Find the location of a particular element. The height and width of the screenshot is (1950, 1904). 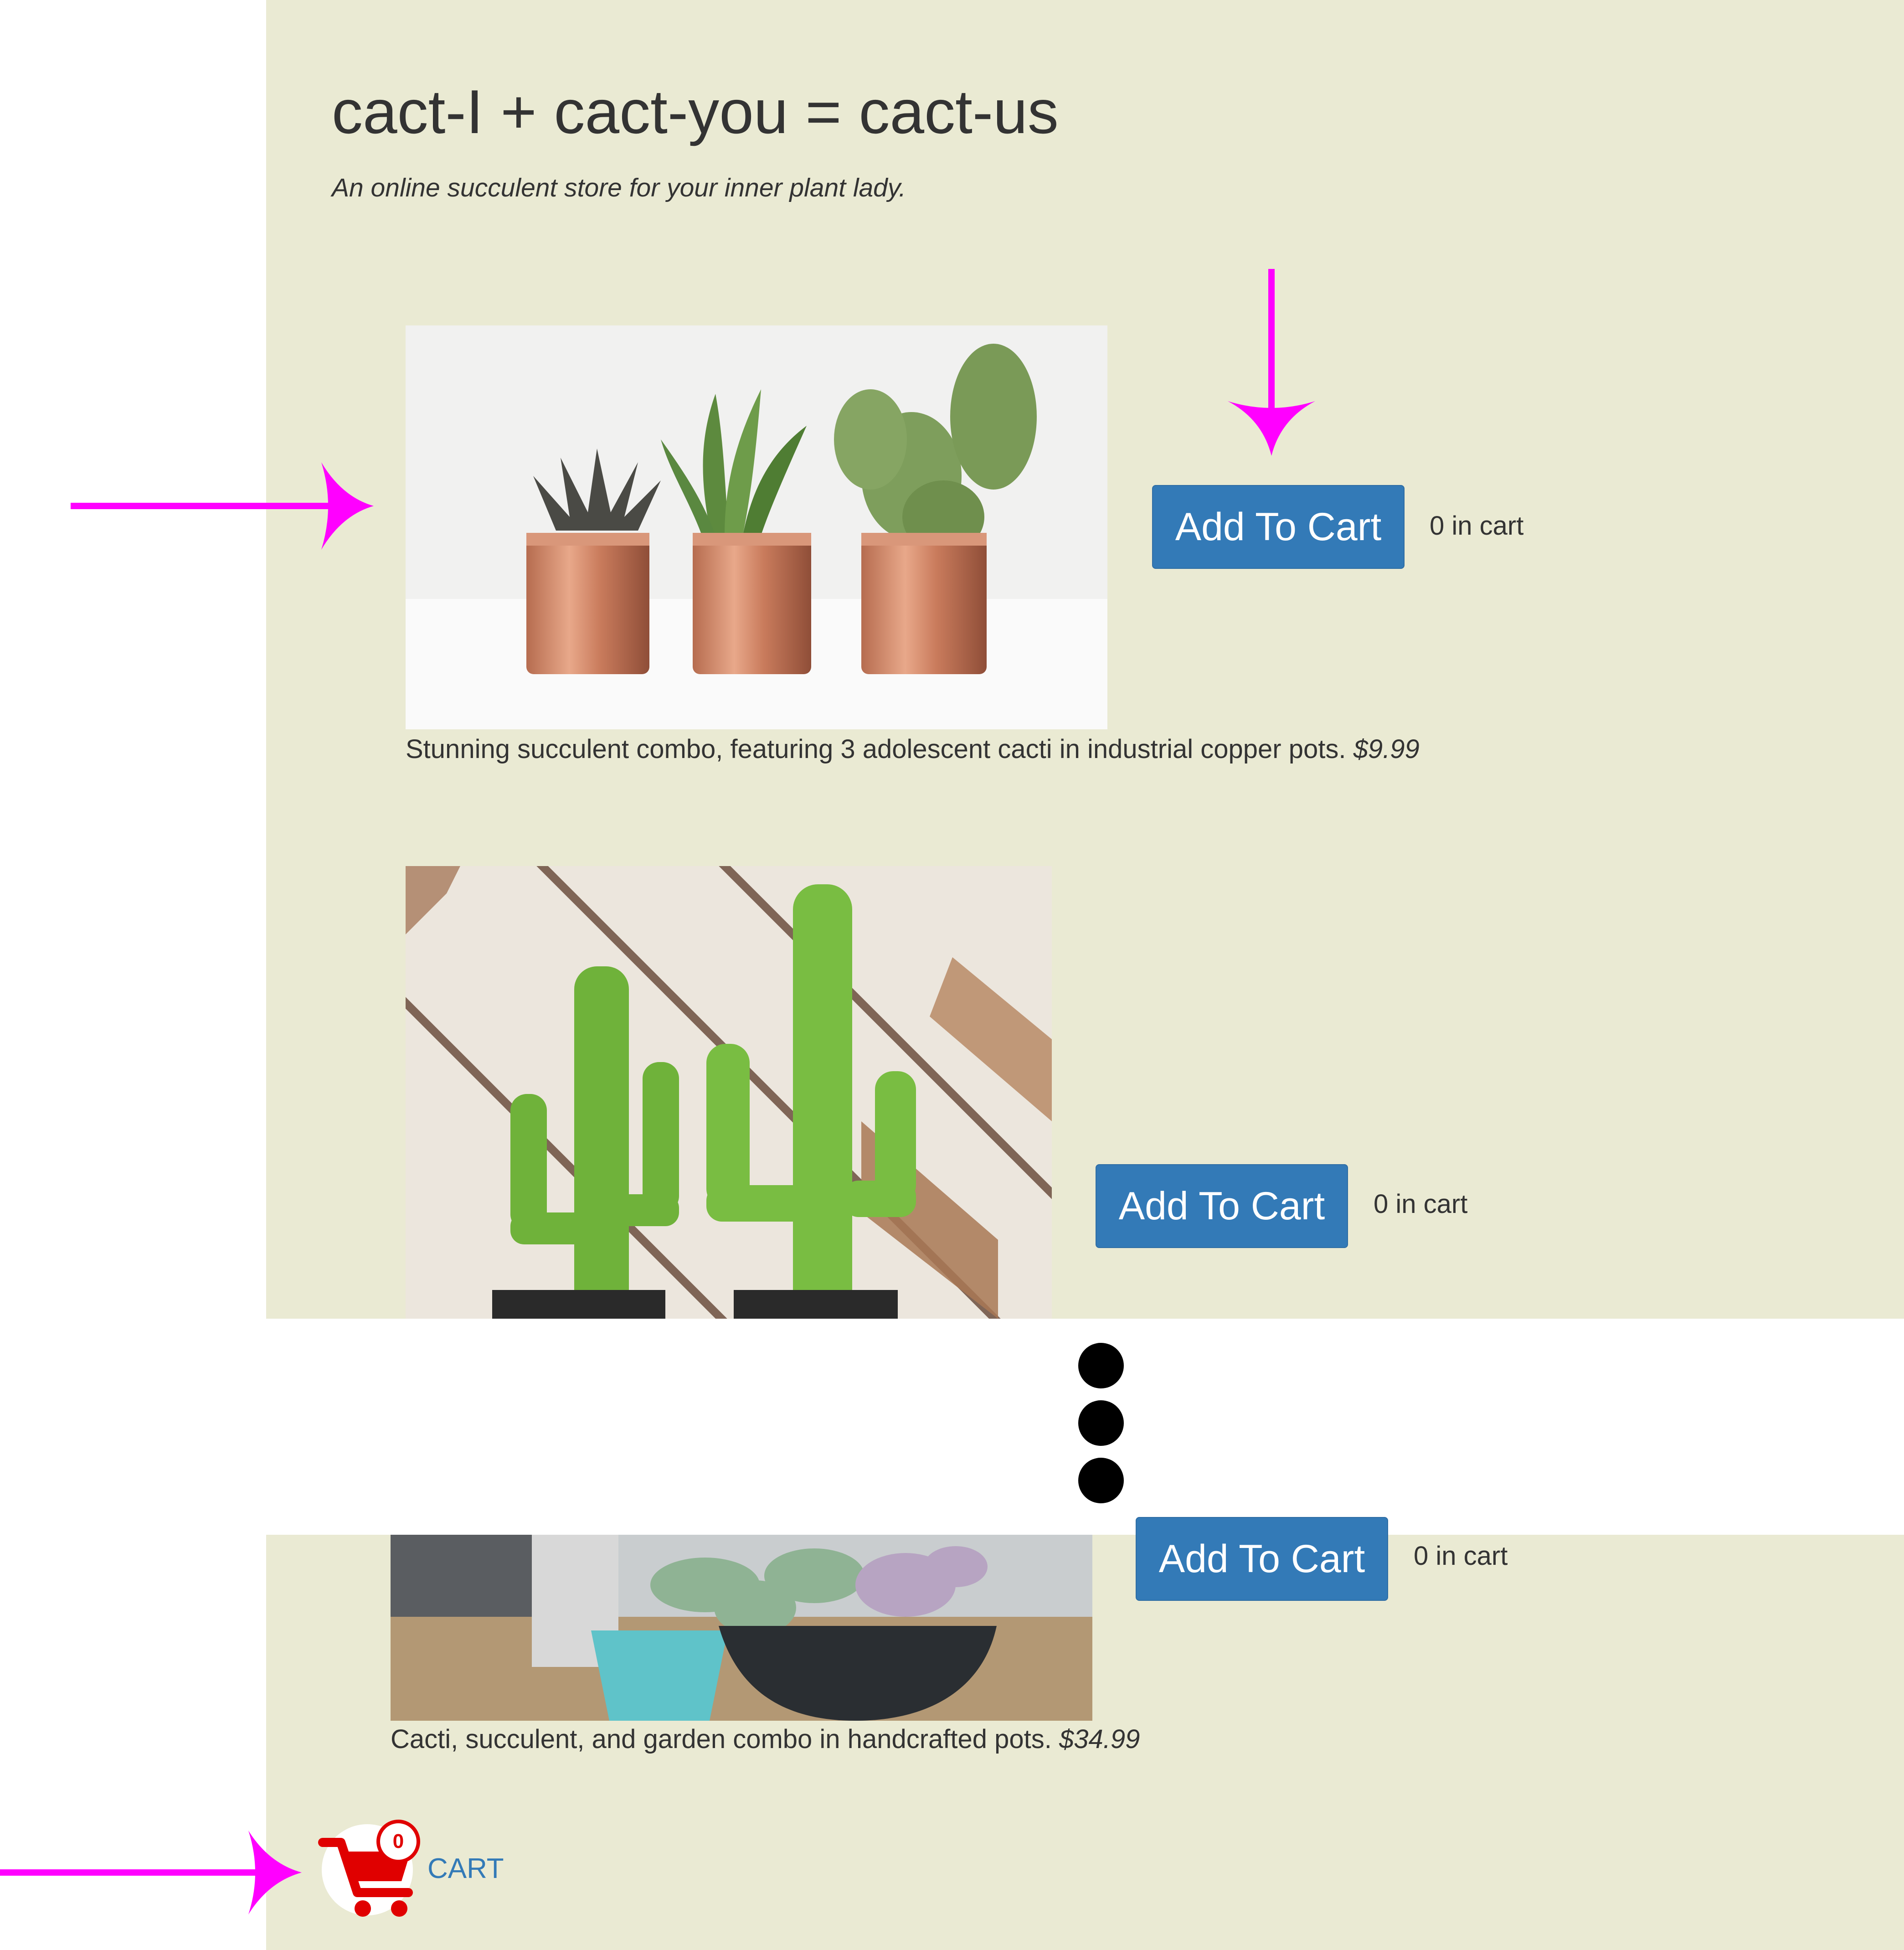

annotation-arrow-down is located at coordinates (1272, 362).